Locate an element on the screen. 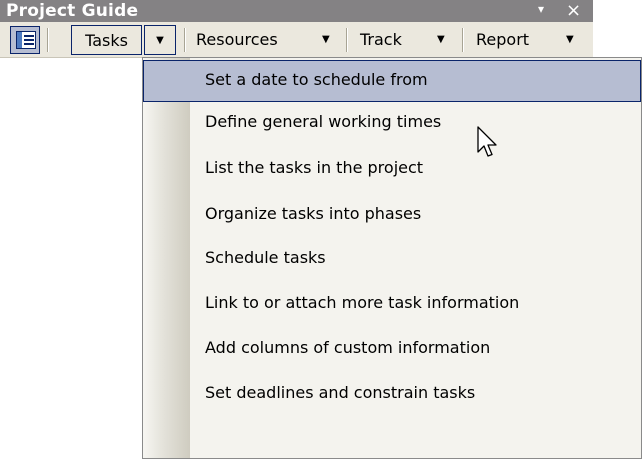 The height and width of the screenshot is (459, 644). project-guide-titlebar: Project Guide ▾ × is located at coordinates (296, 11).